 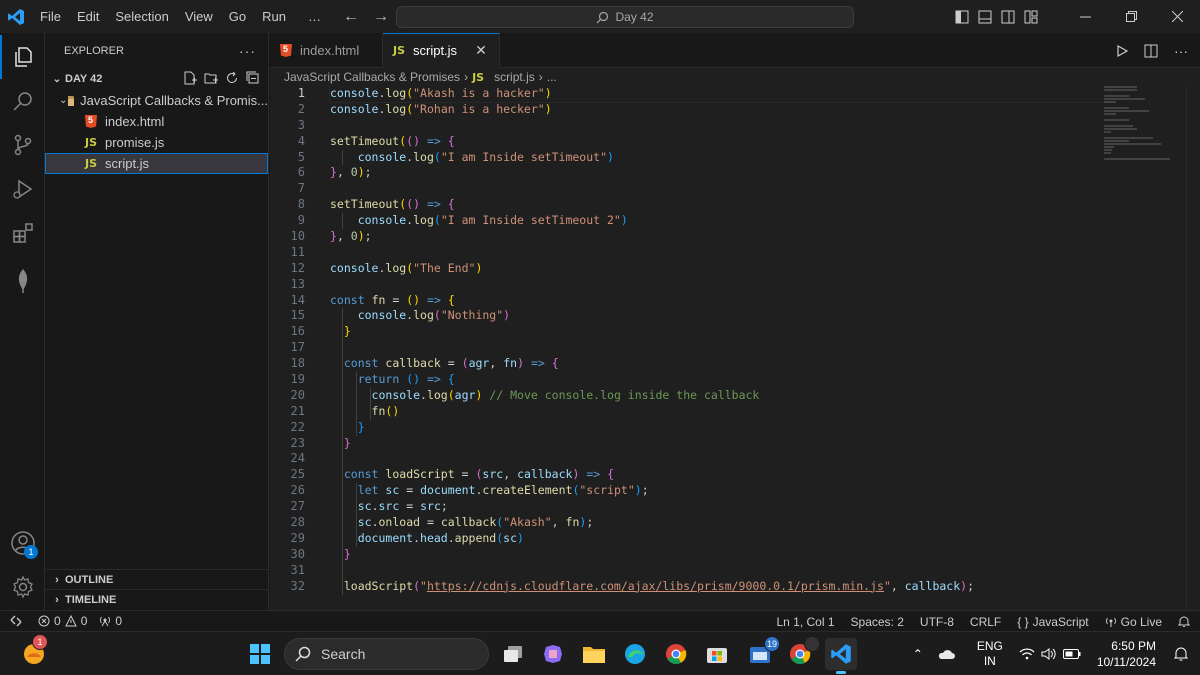 I want to click on workspace-folder-header: ⌄ DAY 42, so click(x=156, y=79).